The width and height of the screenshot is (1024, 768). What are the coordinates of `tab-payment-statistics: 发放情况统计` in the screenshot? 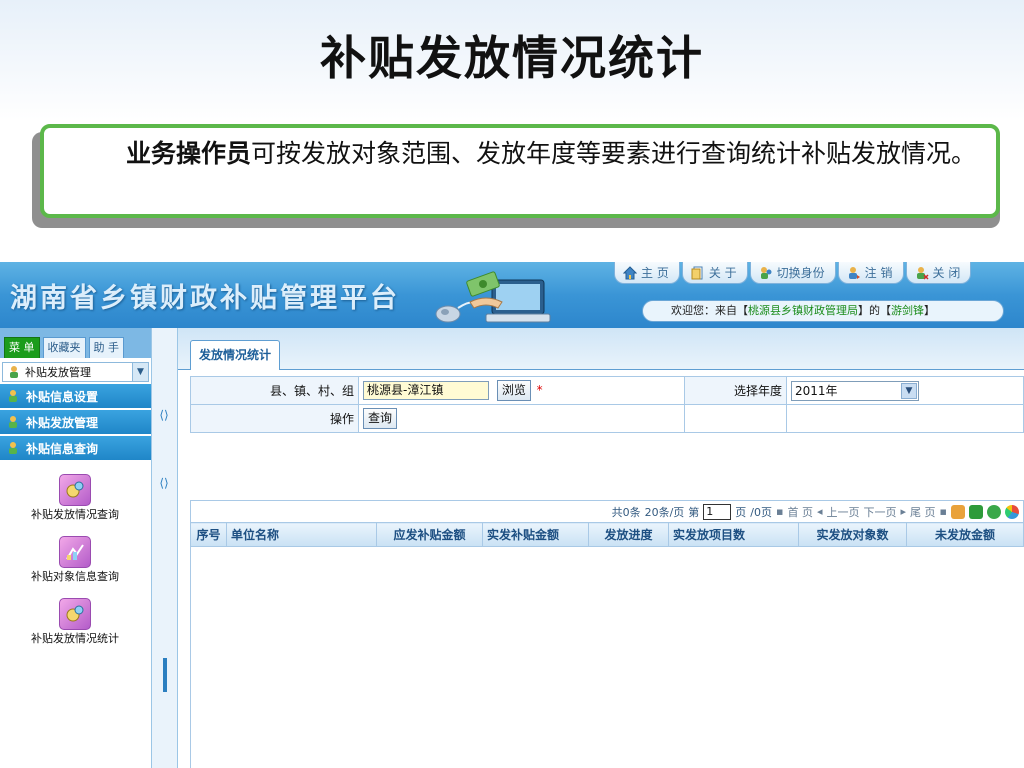 It's located at (235, 355).